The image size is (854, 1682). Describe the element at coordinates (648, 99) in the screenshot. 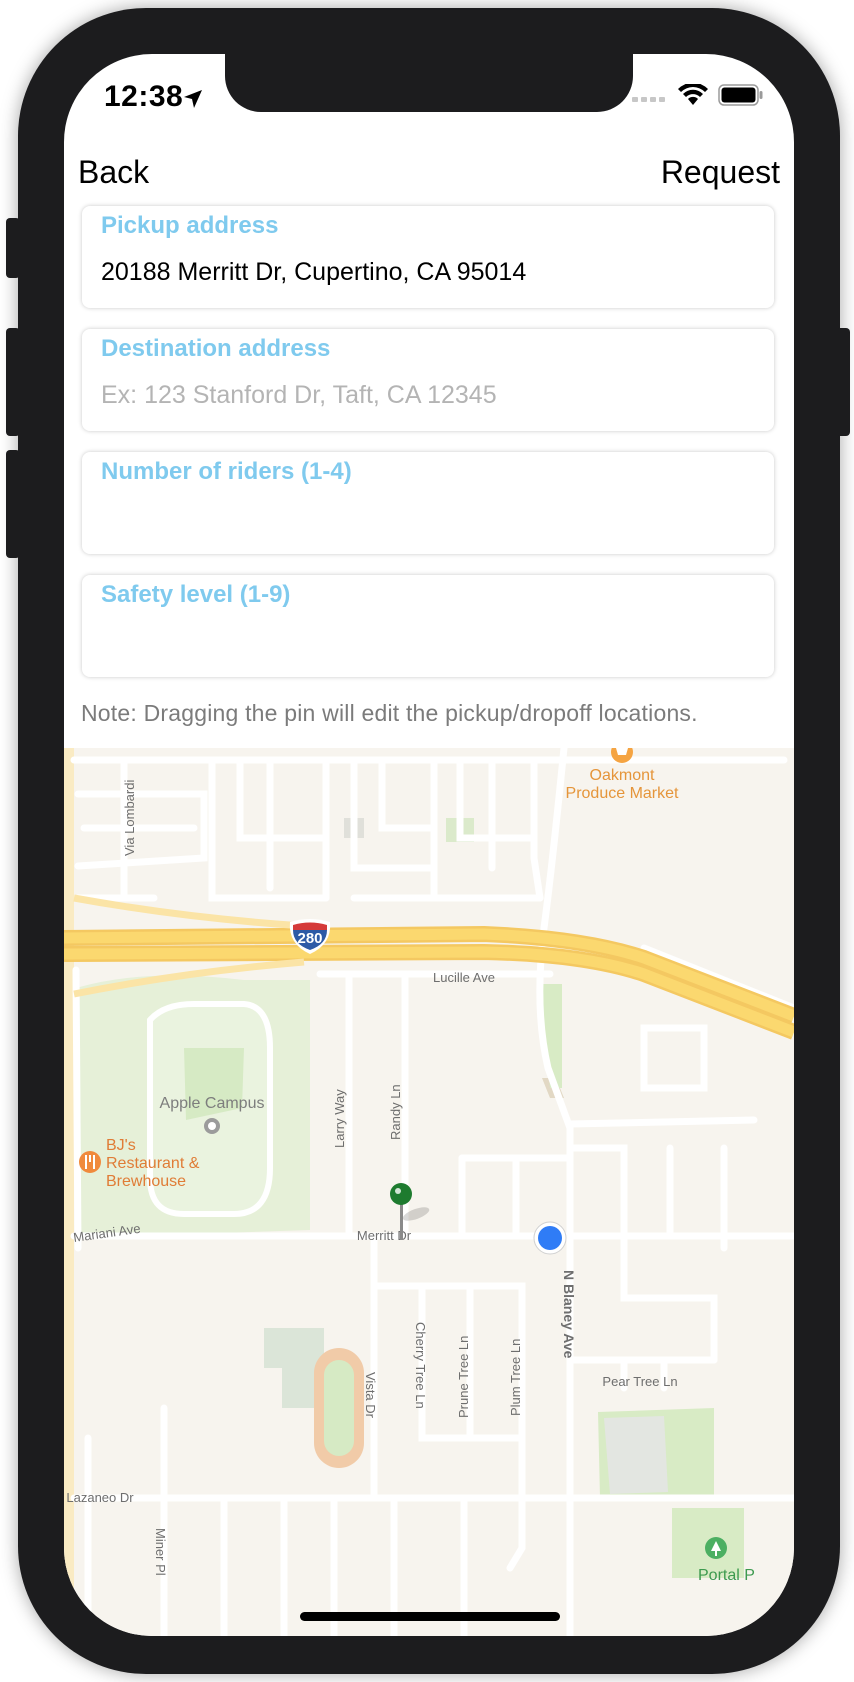

I see `cellular-signal-icon` at that location.